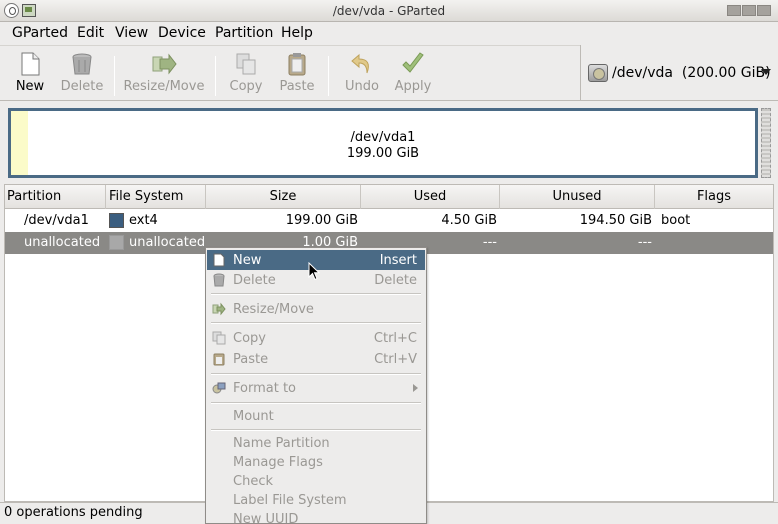 Image resolution: width=778 pixels, height=524 pixels. What do you see at coordinates (55, 197) in the screenshot?
I see `col-partition: Partition` at bounding box center [55, 197].